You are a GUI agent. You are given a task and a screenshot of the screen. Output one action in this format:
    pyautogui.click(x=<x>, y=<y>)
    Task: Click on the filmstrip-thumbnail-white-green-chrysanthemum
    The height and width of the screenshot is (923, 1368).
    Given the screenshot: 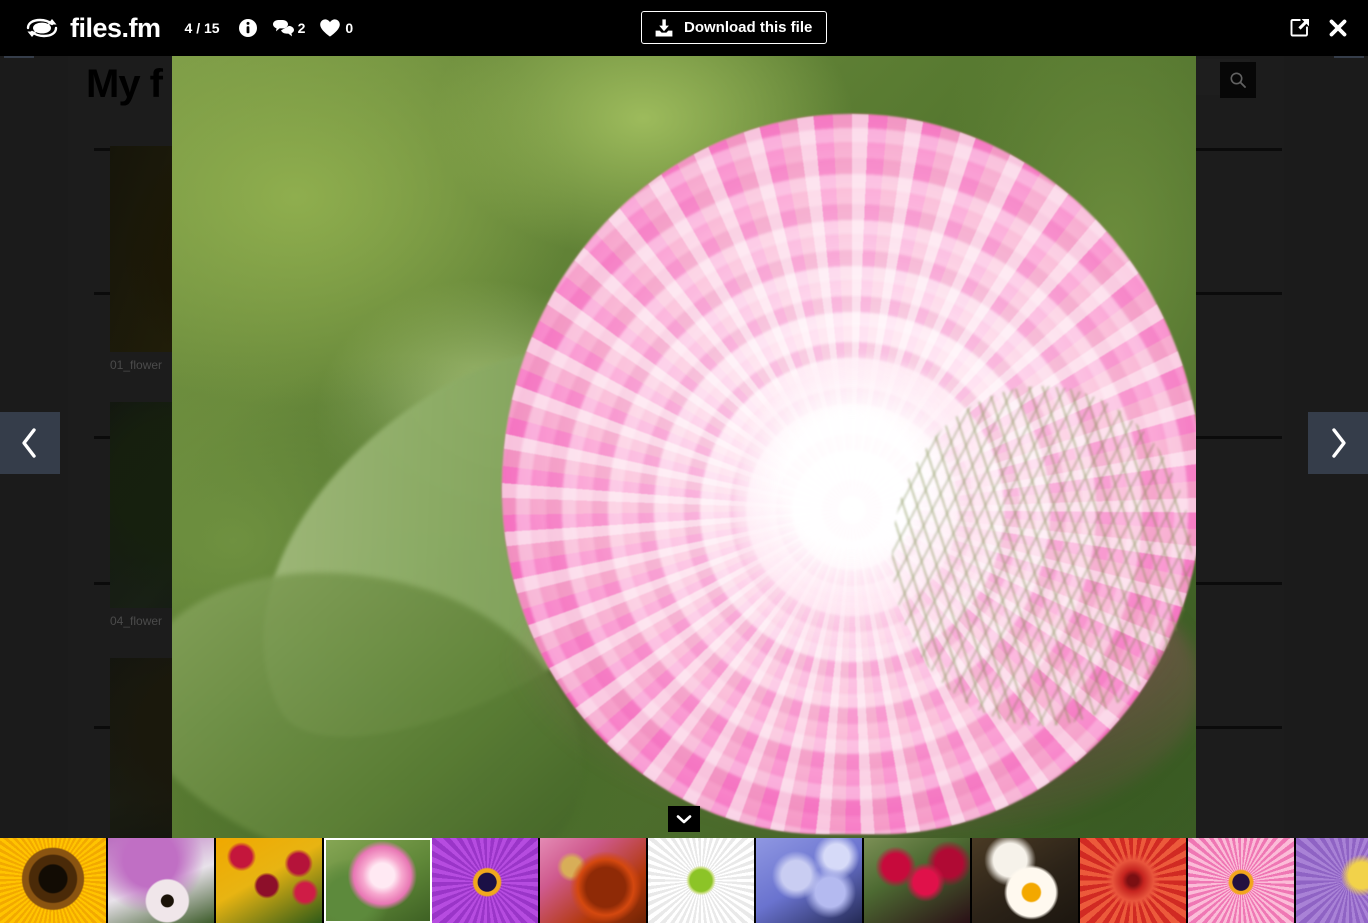 What is the action you would take?
    pyautogui.click(x=702, y=880)
    